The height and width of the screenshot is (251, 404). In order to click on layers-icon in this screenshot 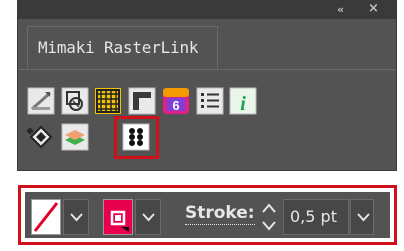, I will do `click(75, 137)`.